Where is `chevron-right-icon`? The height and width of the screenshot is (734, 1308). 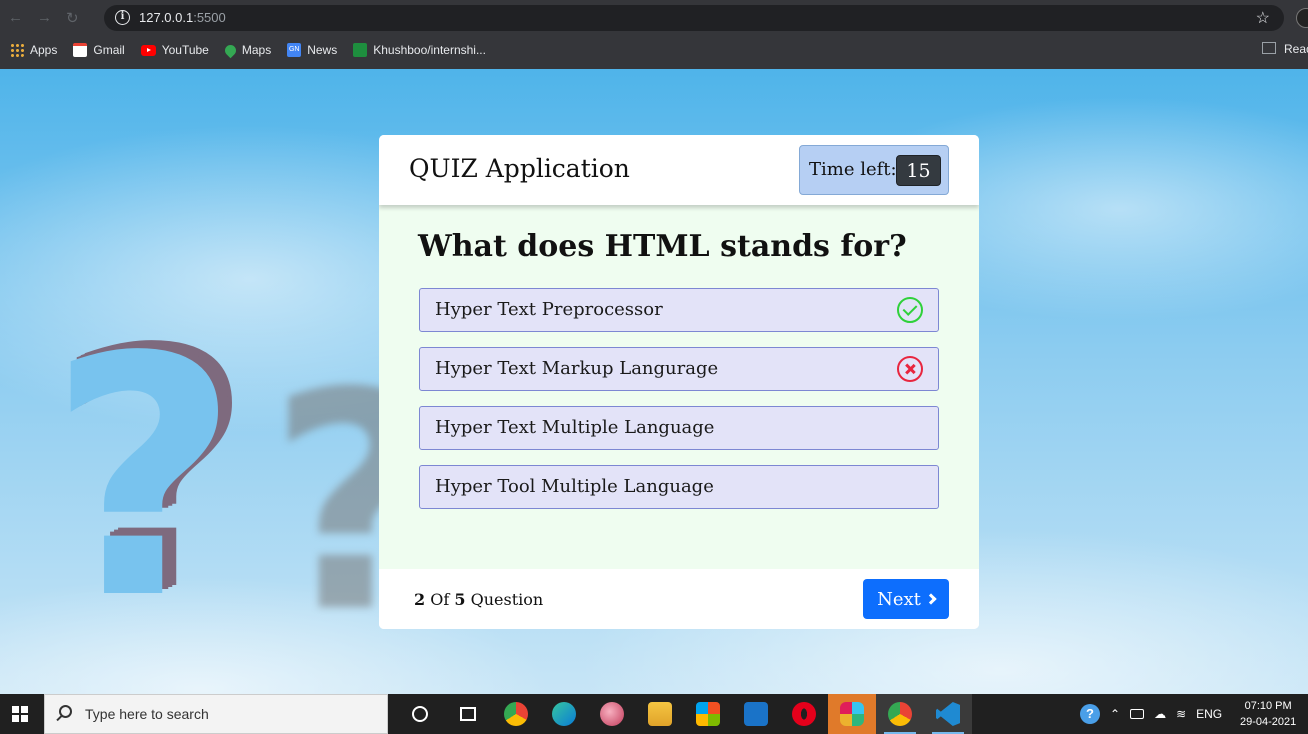 chevron-right-icon is located at coordinates (931, 599).